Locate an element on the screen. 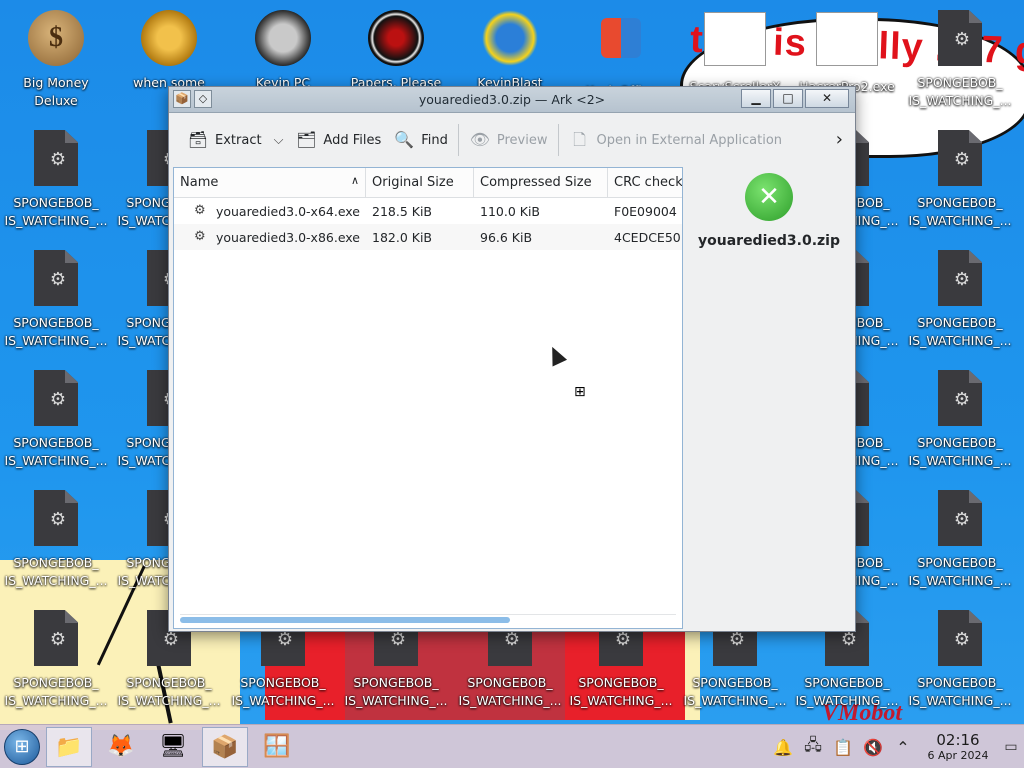 Image resolution: width=1024 pixels, height=768 pixels. archive-tools-icon: ✕ is located at coordinates (769, 197).